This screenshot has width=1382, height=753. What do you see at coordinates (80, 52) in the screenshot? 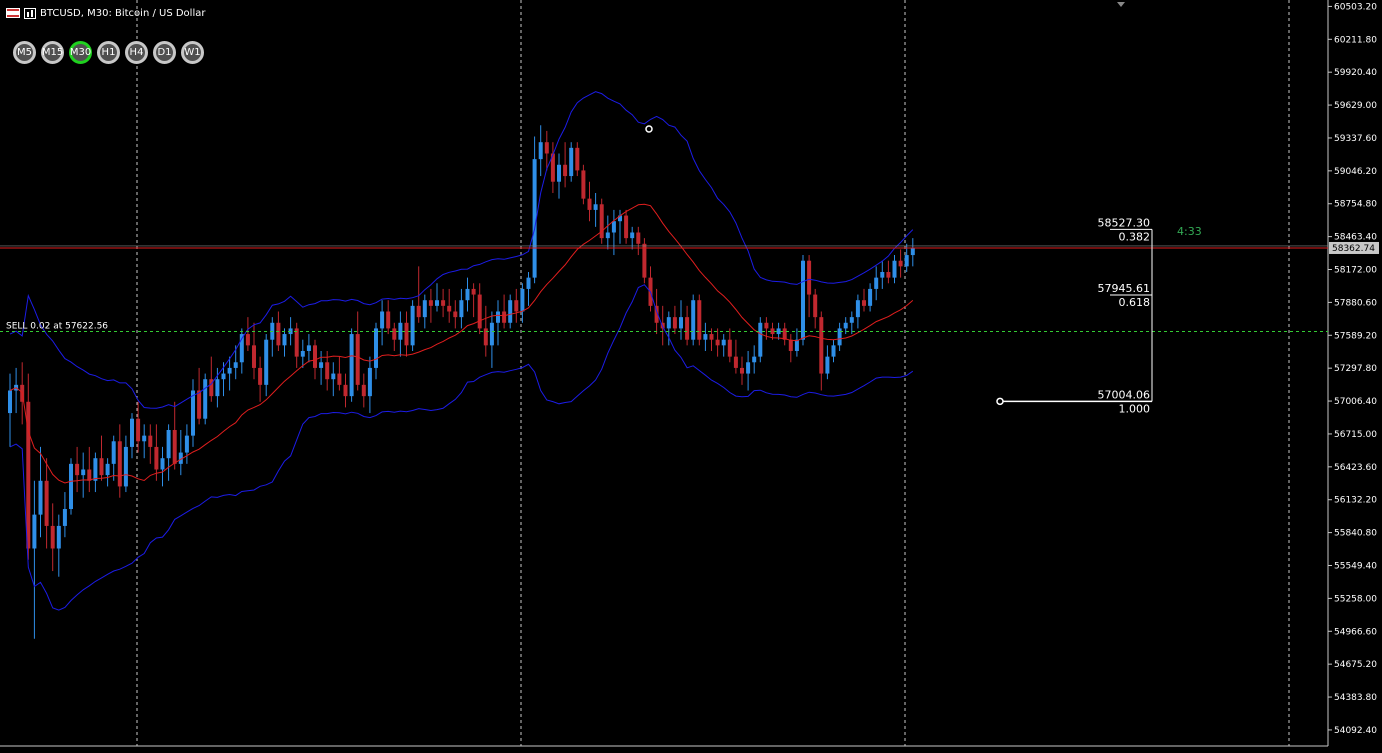
I see `timeframe-button-m30: M30` at bounding box center [80, 52].